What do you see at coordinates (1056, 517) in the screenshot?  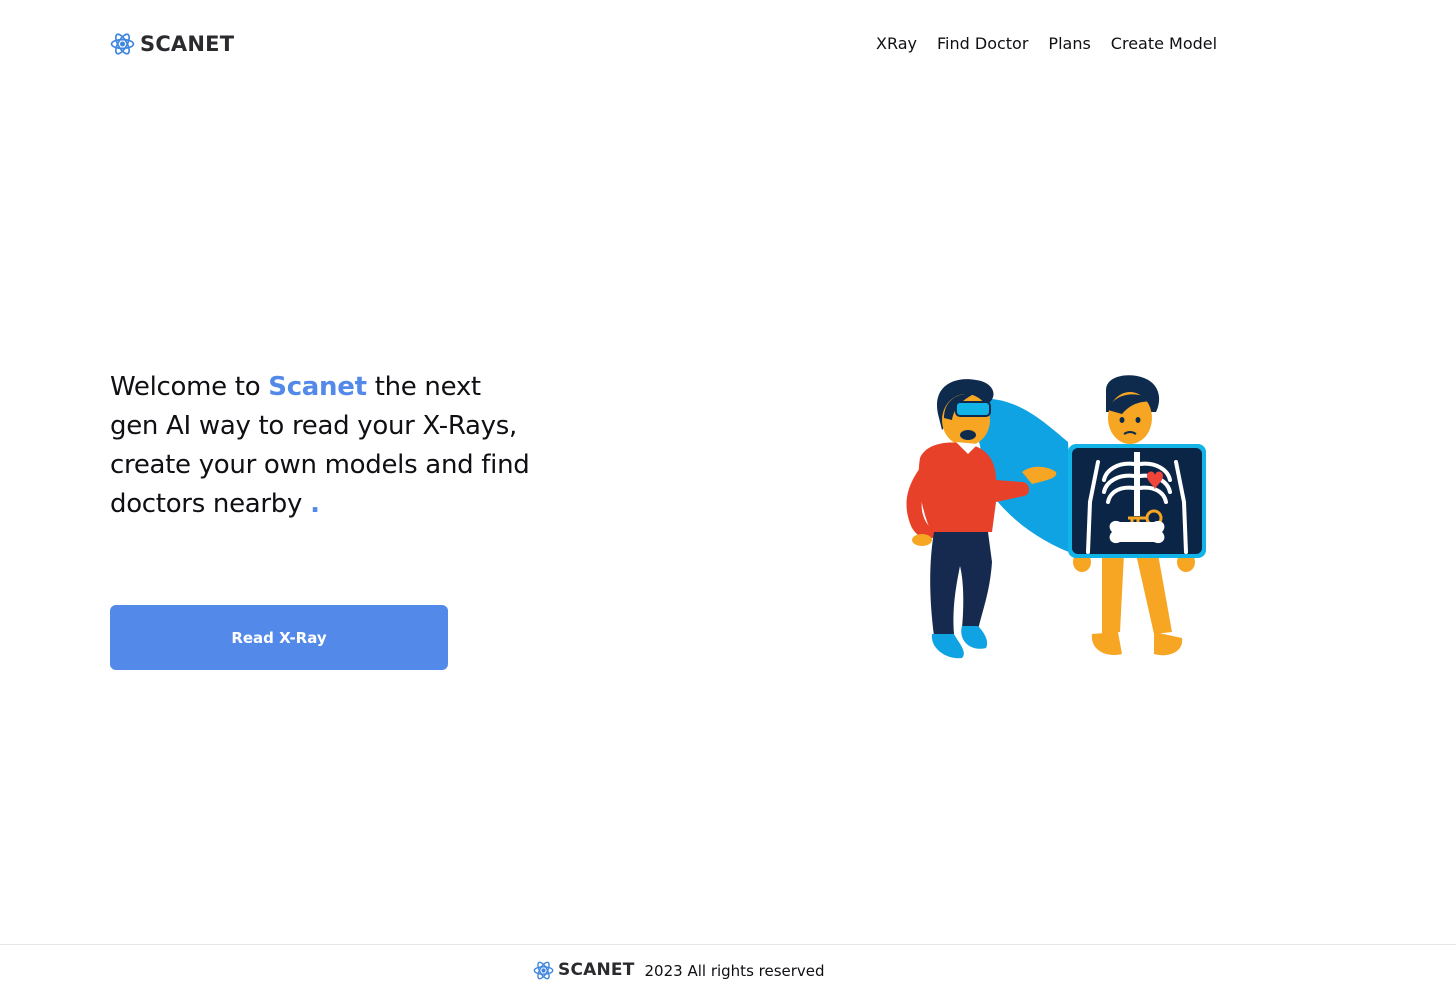 I see `hero-illustration` at bounding box center [1056, 517].